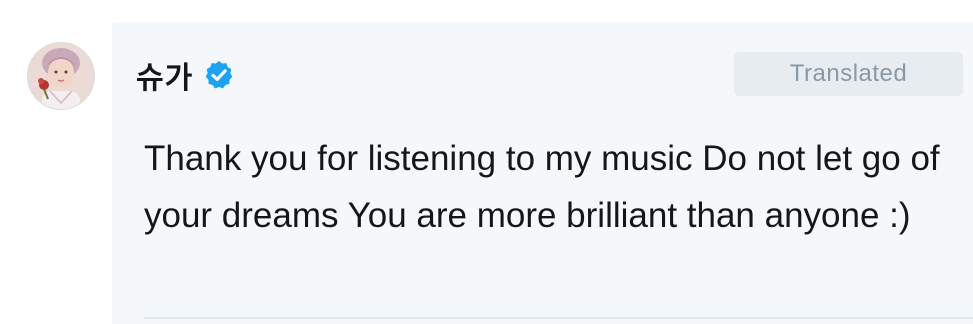 The image size is (973, 324). I want to click on translated-button: Translated, so click(848, 74).